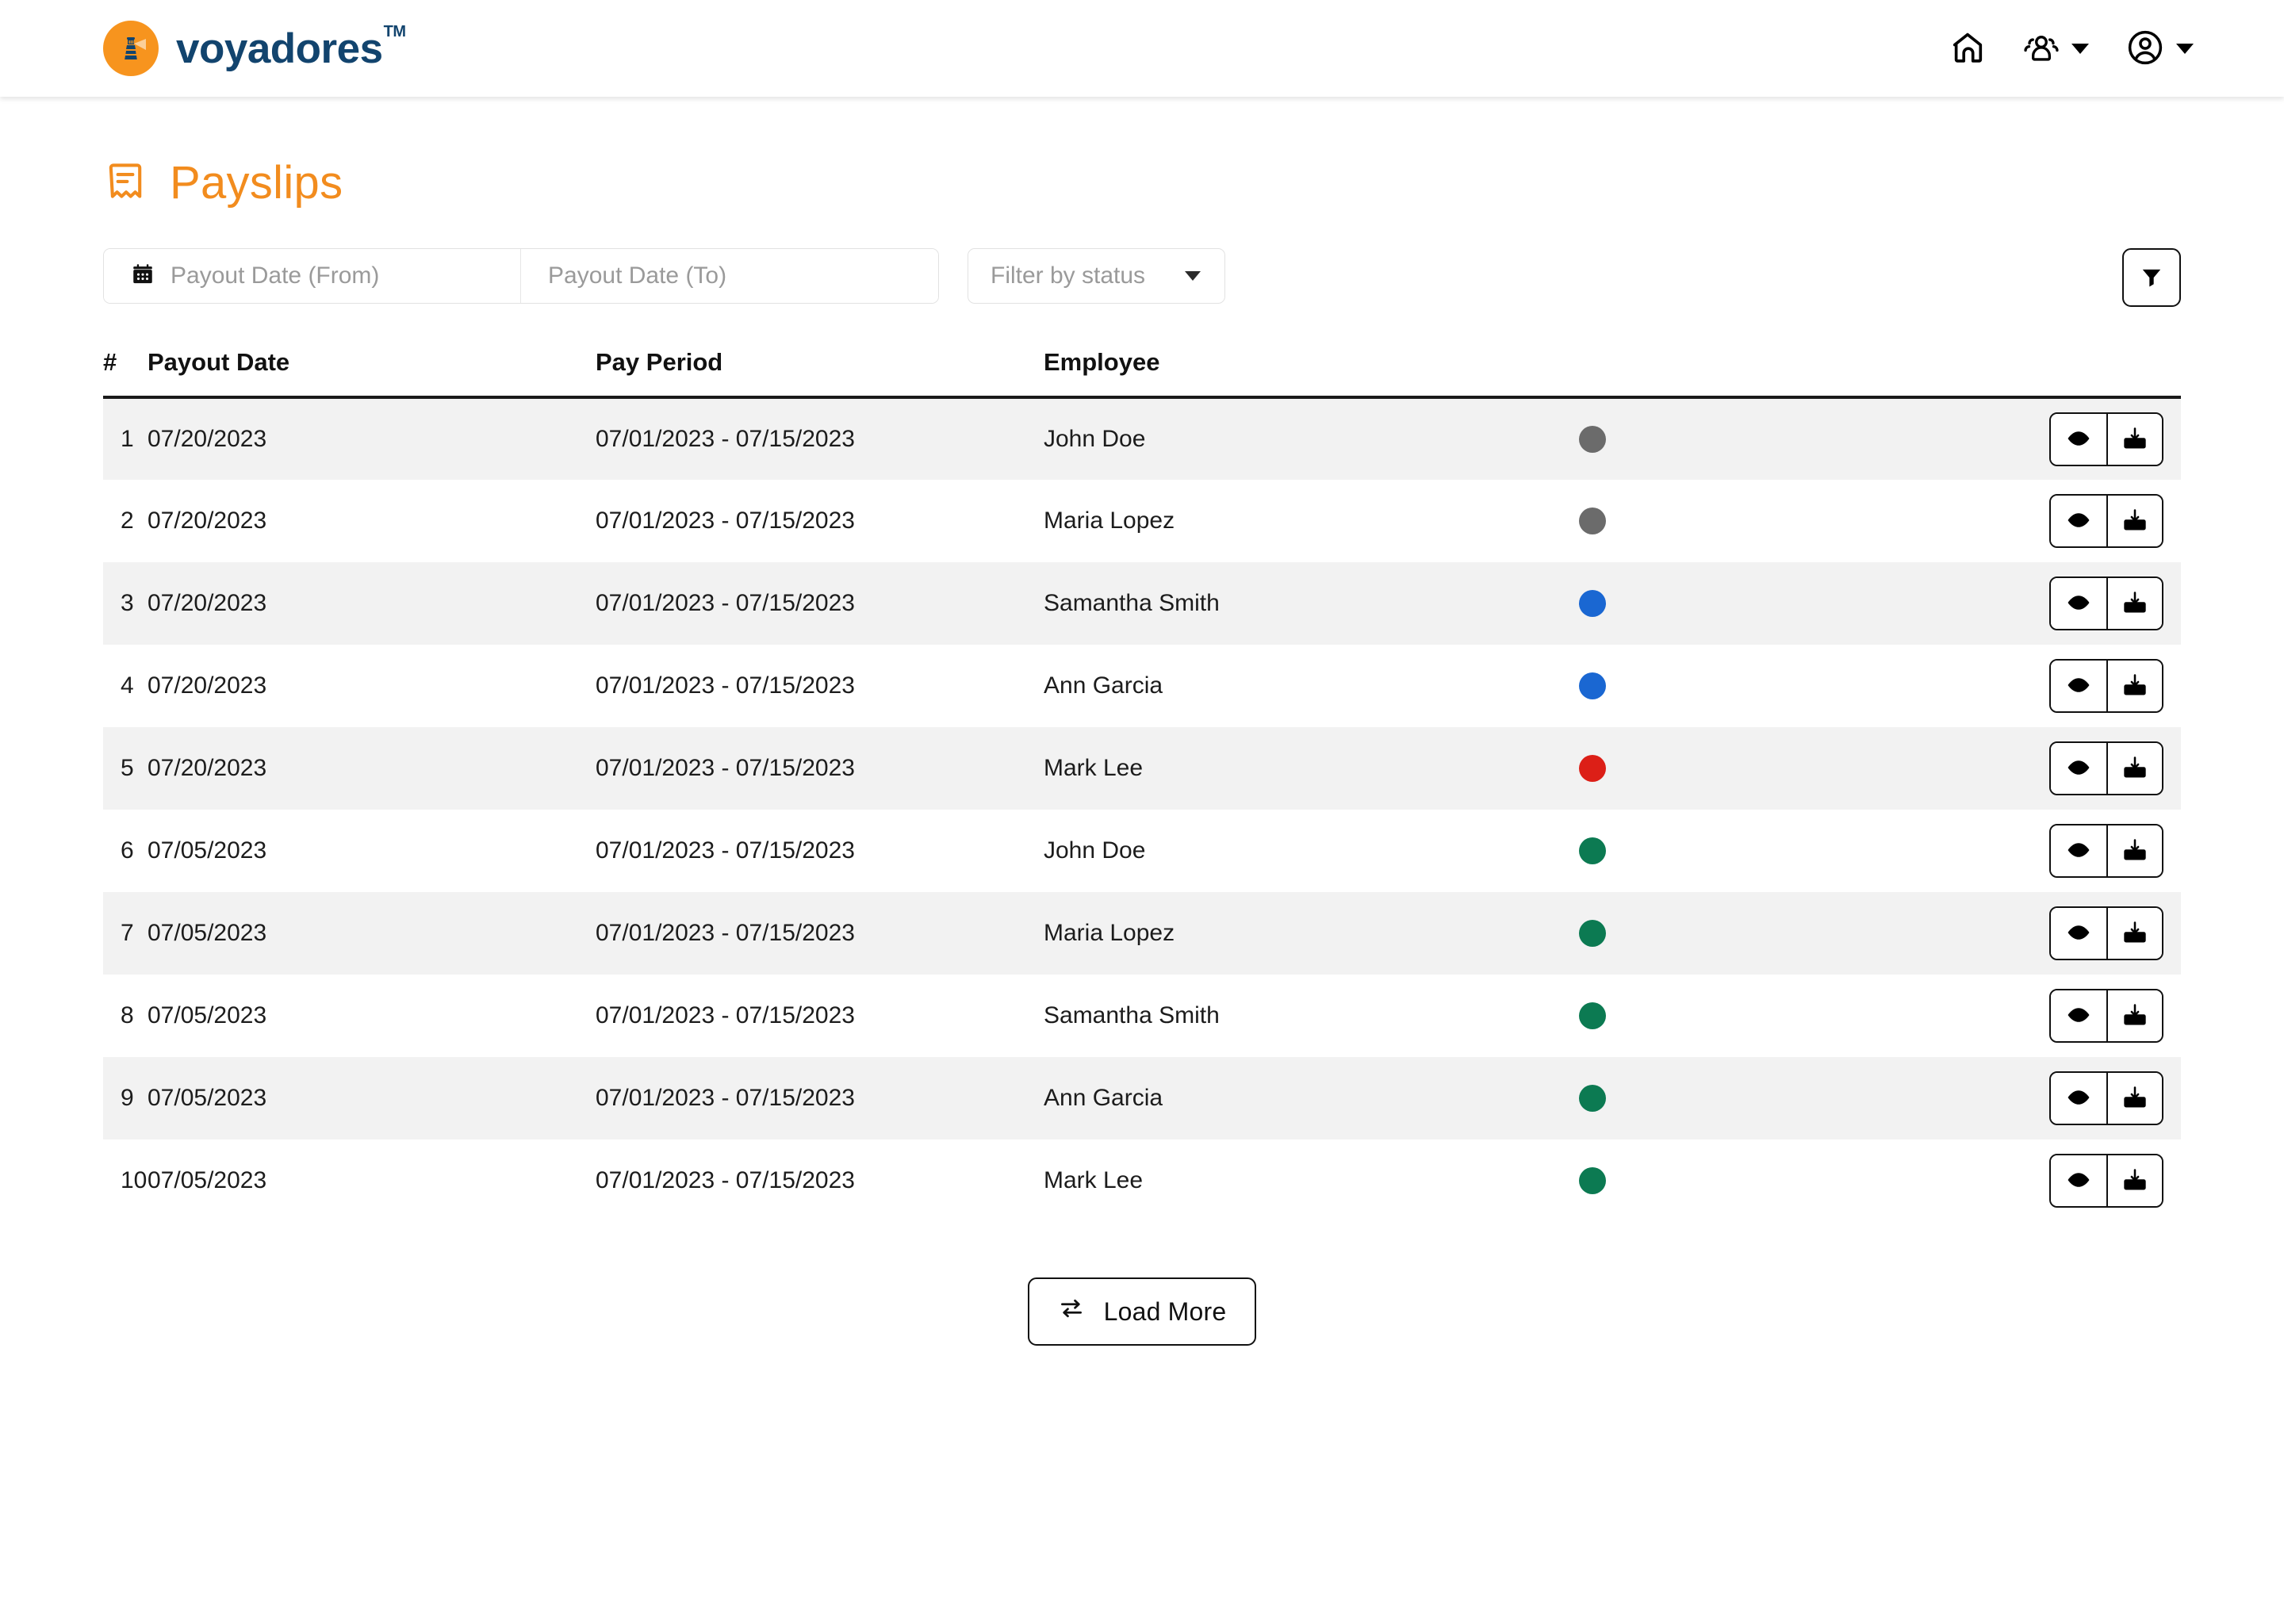 This screenshot has height=1624, width=2284. Describe the element at coordinates (1071, 1311) in the screenshot. I see `repeat-arrows-icon` at that location.